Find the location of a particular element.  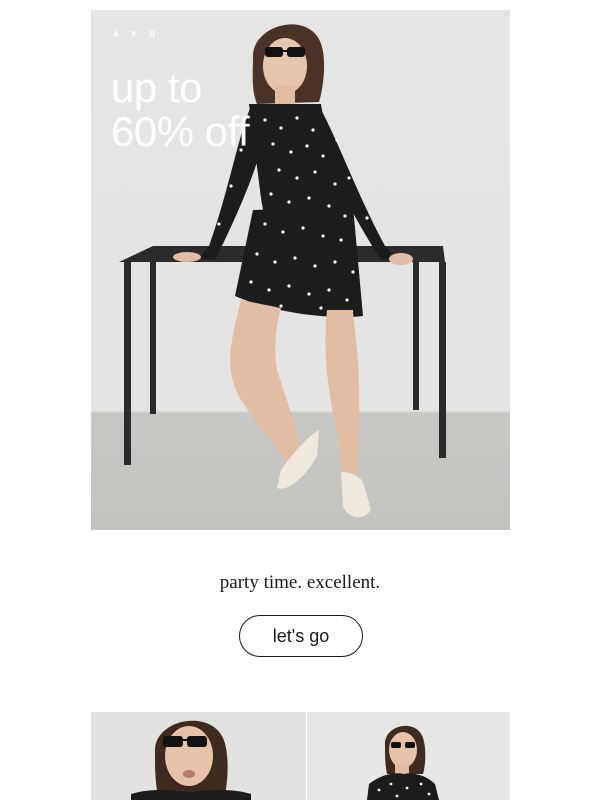

sale-headline: up to 60% off is located at coordinates (180, 109).